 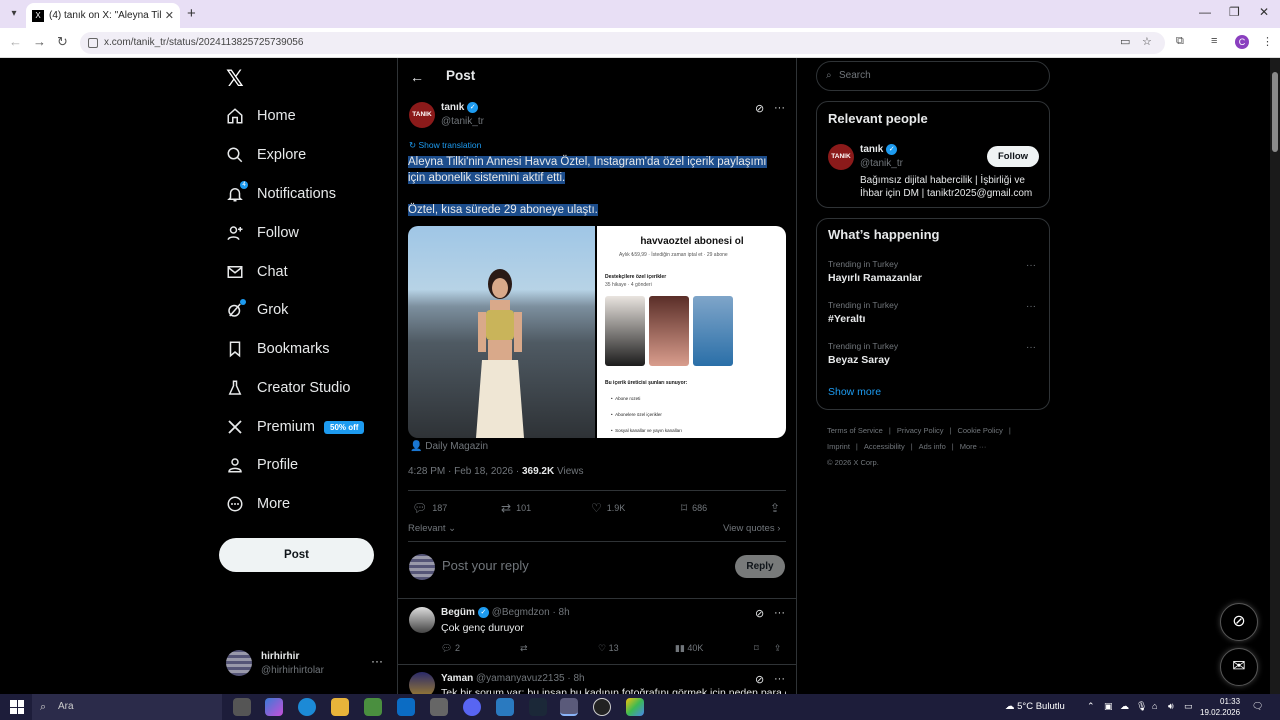 I want to click on repost-action: ⇄ 101, so click(x=516, y=508).